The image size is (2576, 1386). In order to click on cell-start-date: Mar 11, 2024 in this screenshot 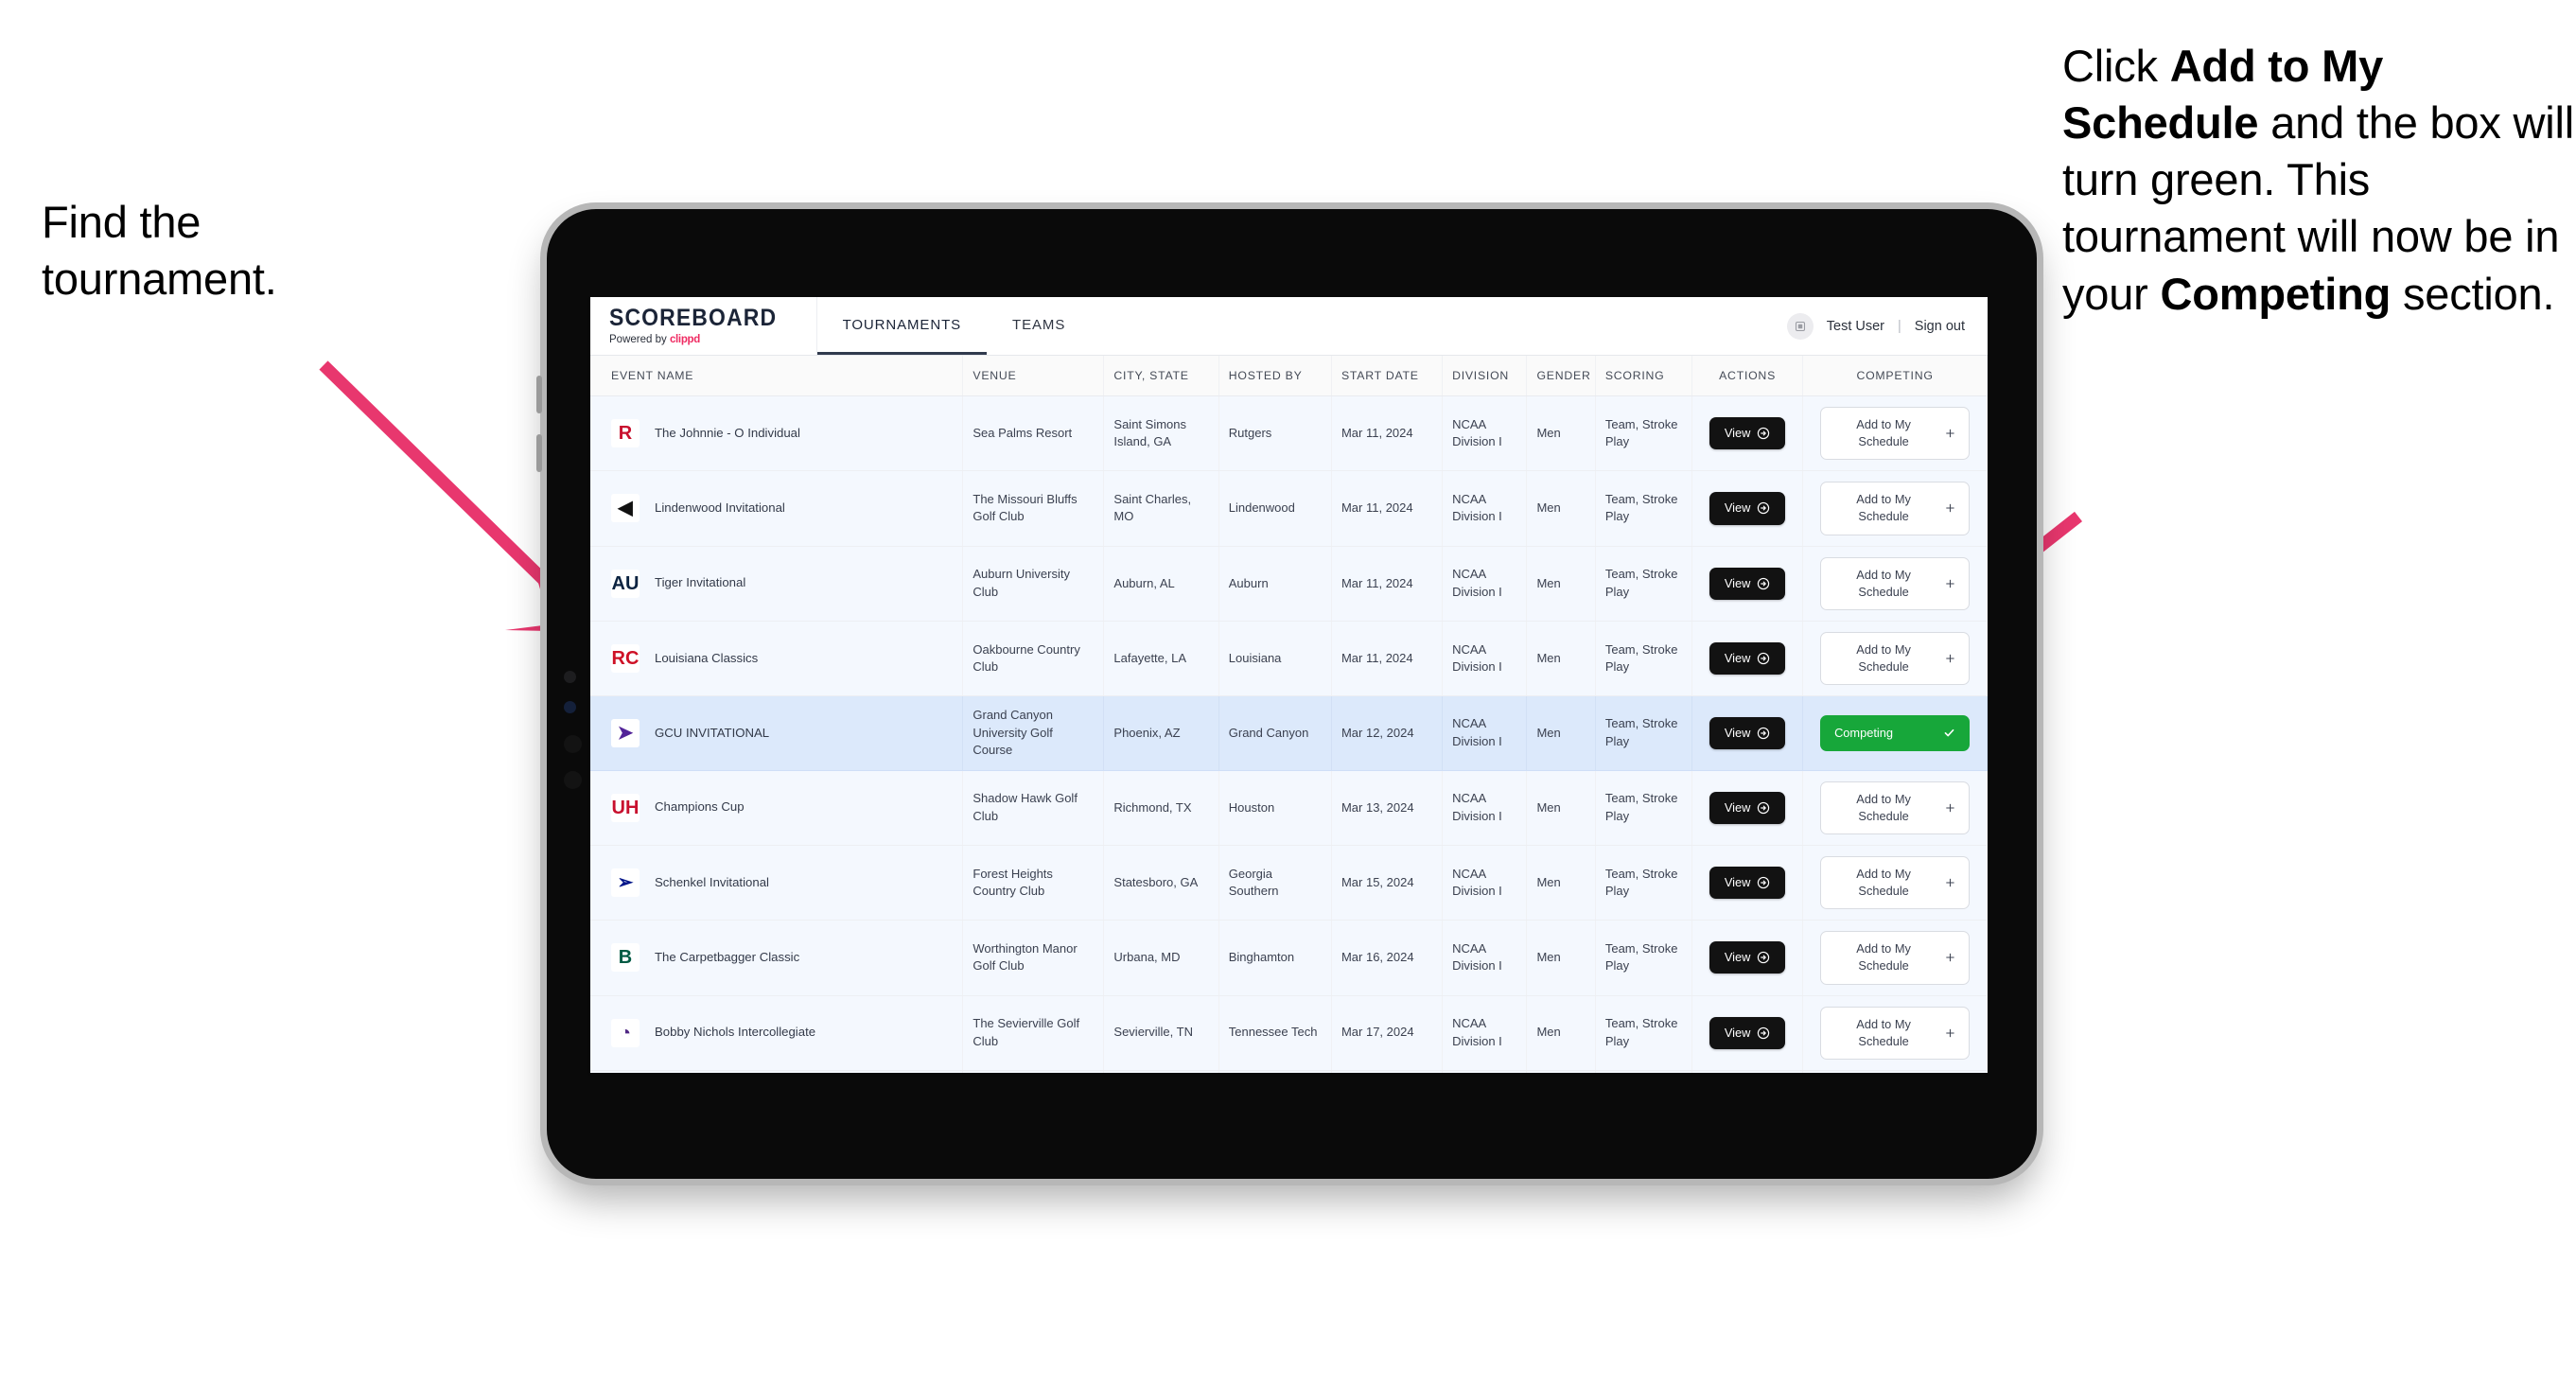, I will do `click(1388, 433)`.